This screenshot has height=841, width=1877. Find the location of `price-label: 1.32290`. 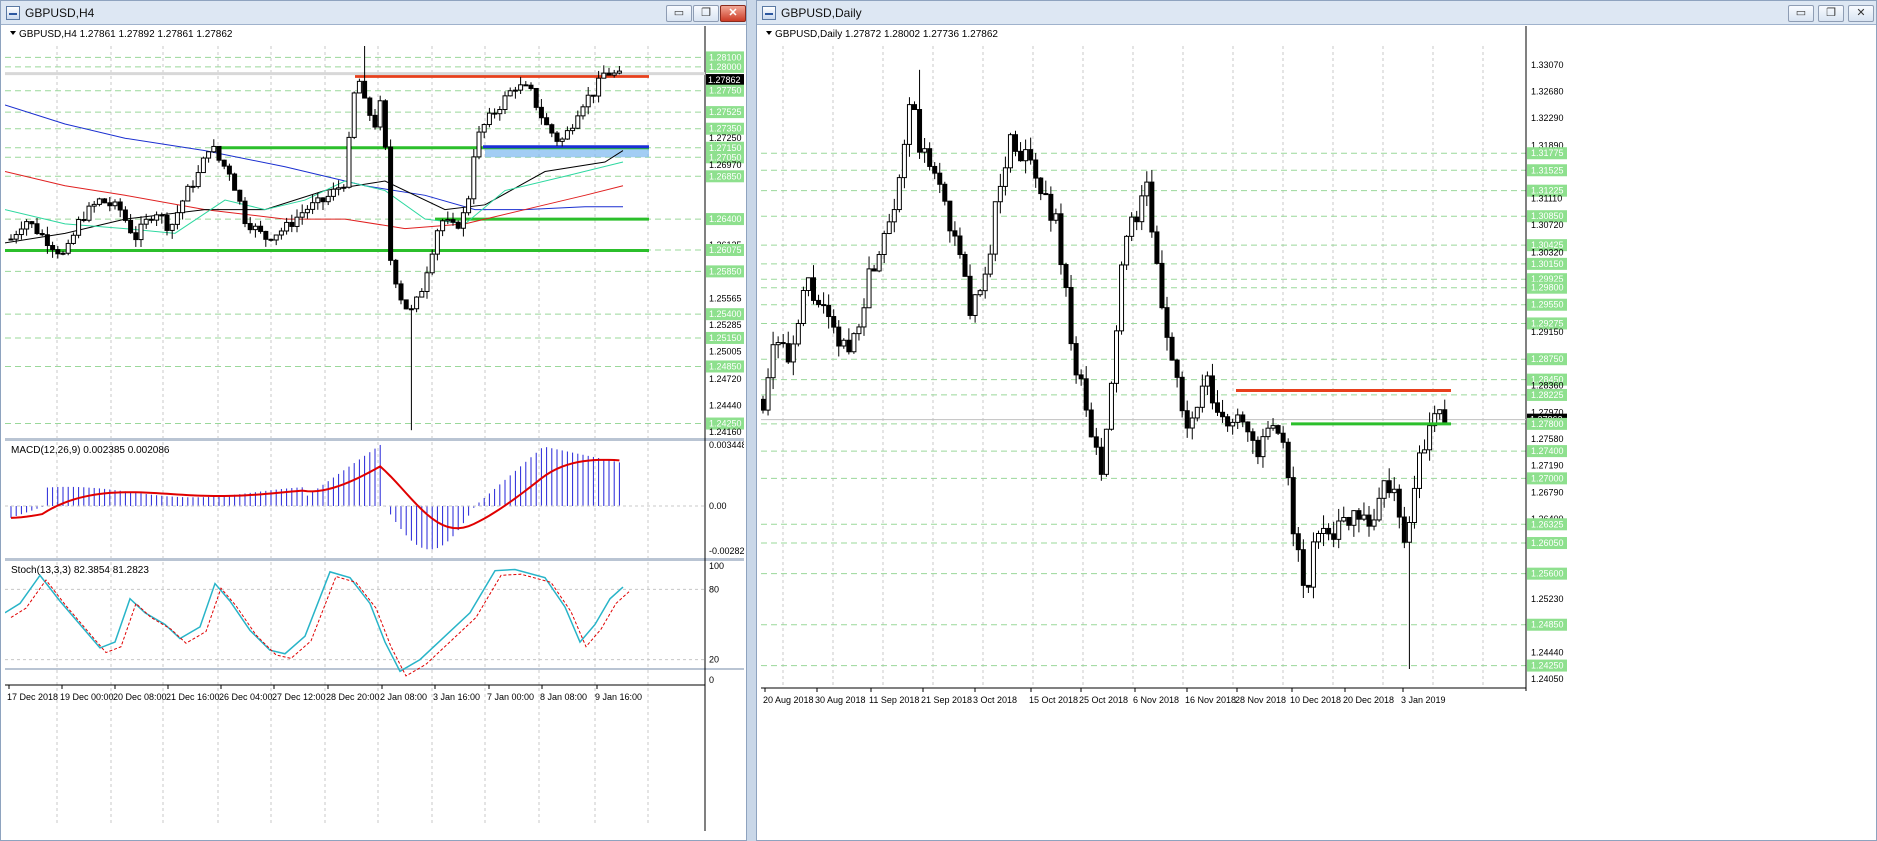

price-label: 1.32290 is located at coordinates (1547, 118).